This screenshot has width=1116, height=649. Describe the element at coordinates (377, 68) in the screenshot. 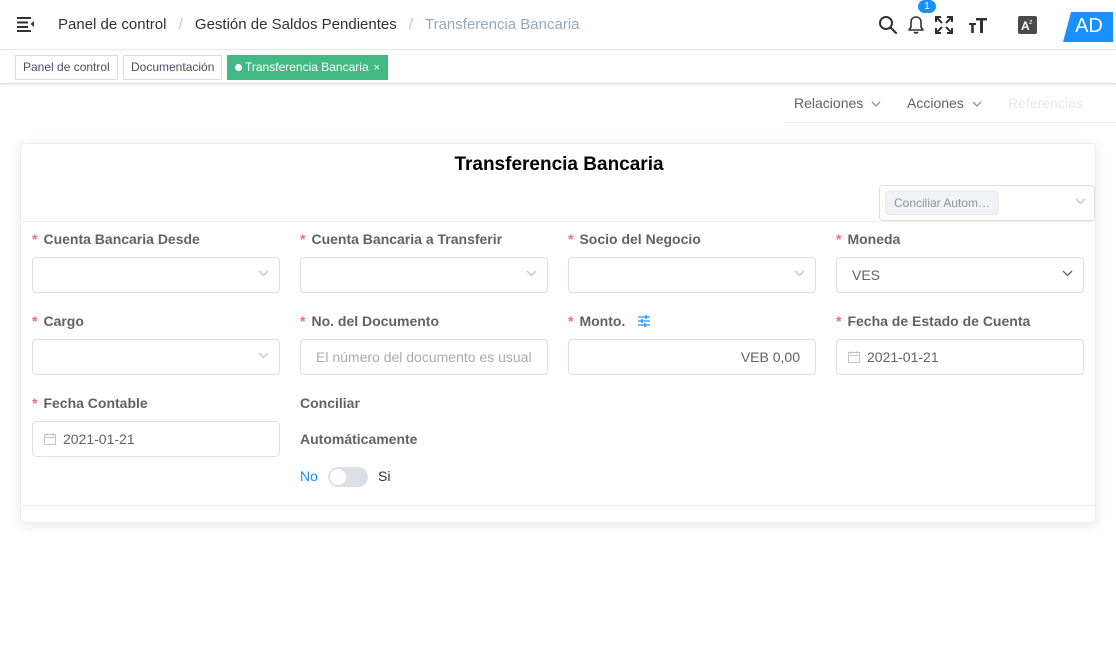

I see `close-icon: ×` at that location.